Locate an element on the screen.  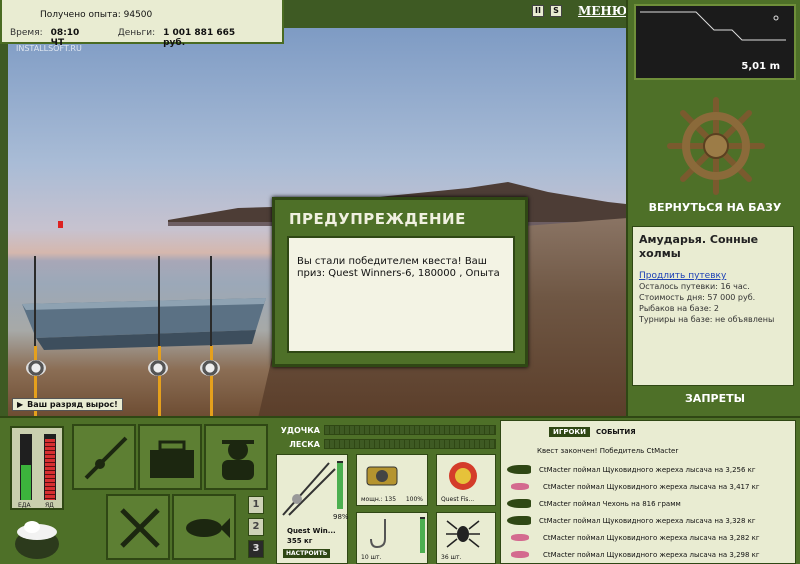
food-tool is located at coordinates (138, 527).